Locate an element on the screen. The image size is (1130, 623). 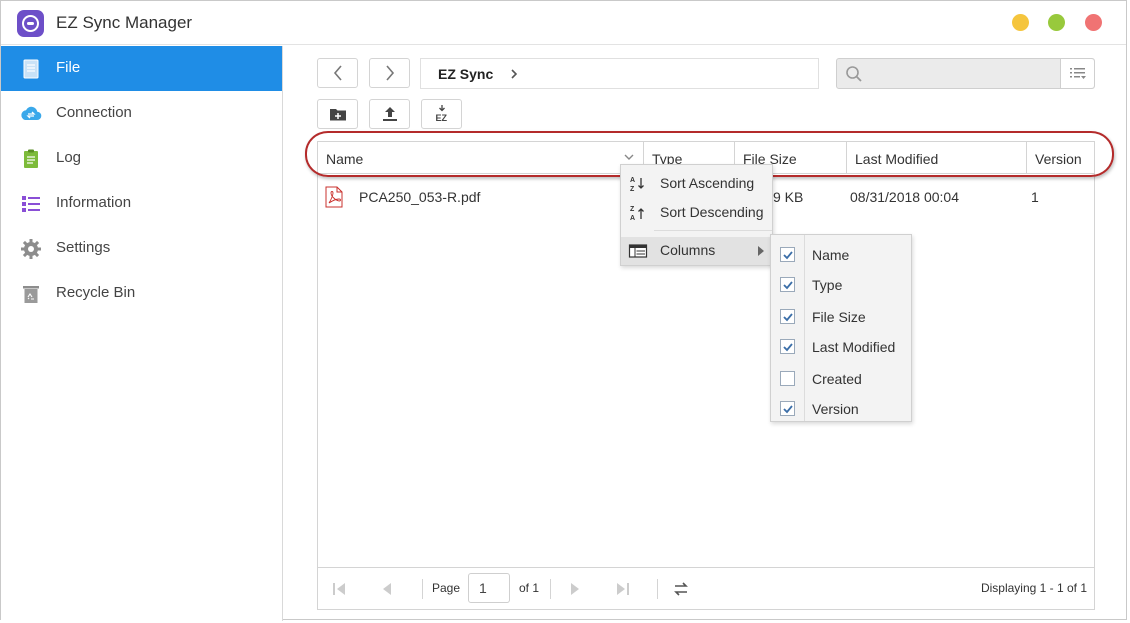
maximize-button is located at coordinates (1056, 22).